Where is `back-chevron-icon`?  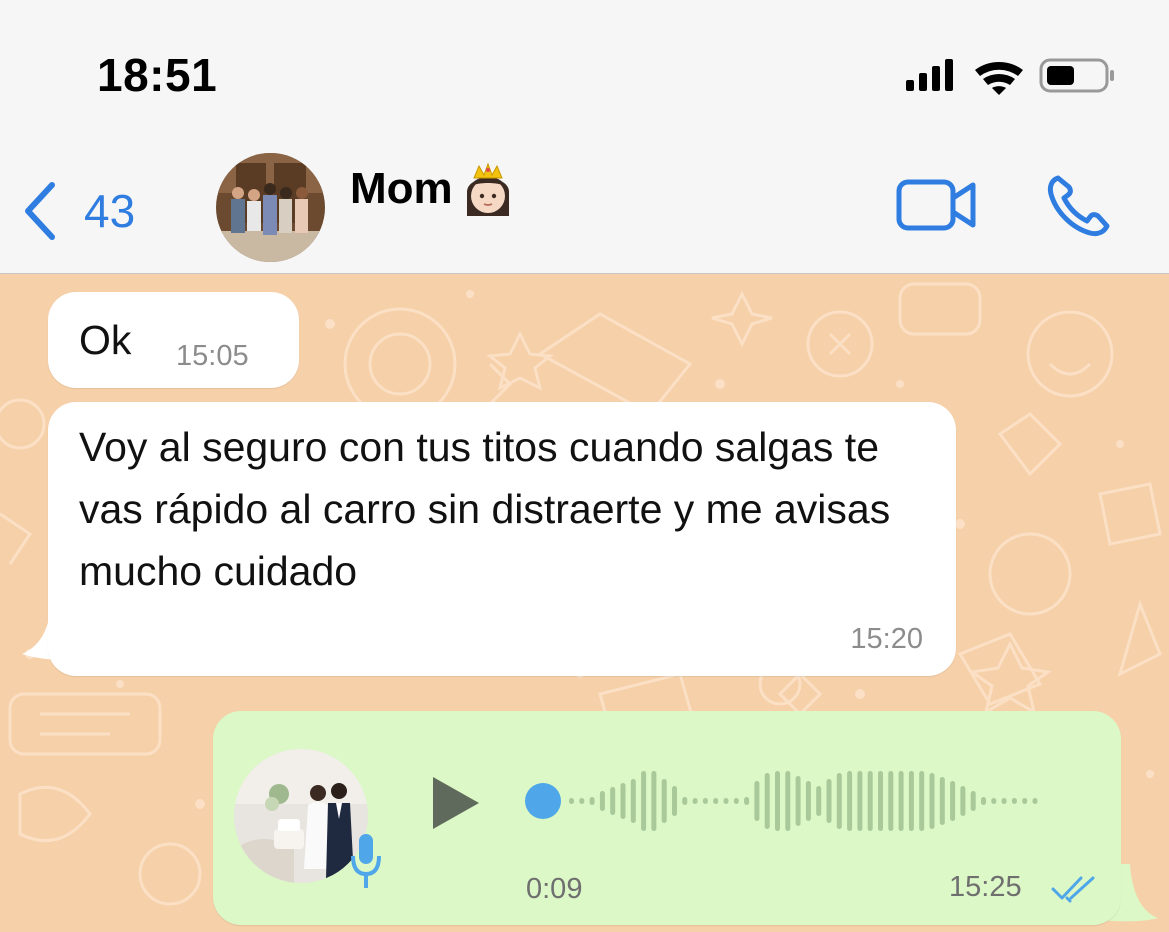
back-chevron-icon is located at coordinates (40, 211).